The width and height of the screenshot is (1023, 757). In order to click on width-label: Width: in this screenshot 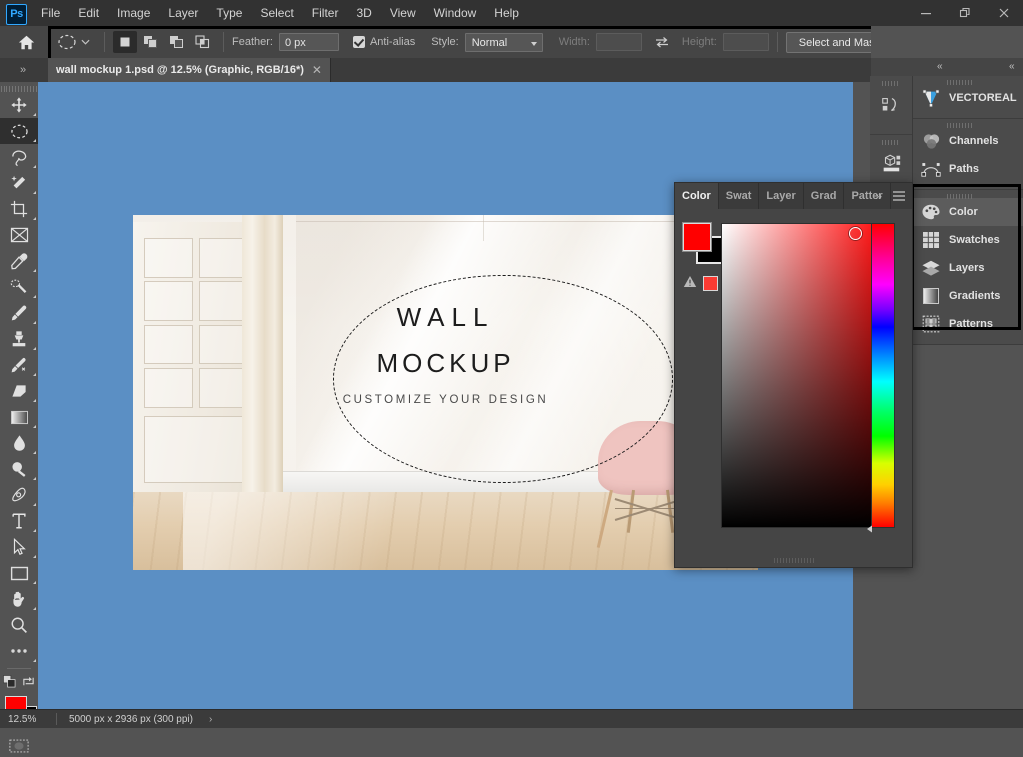, I will do `click(574, 42)`.